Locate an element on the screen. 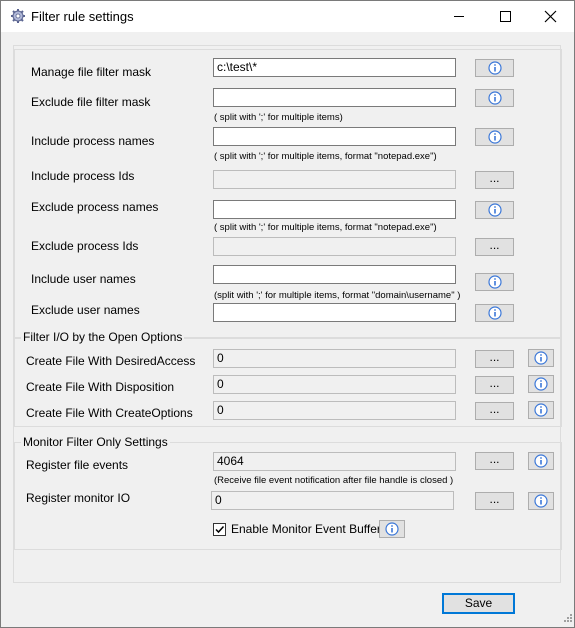  register-file-events-info-button is located at coordinates (541, 461).